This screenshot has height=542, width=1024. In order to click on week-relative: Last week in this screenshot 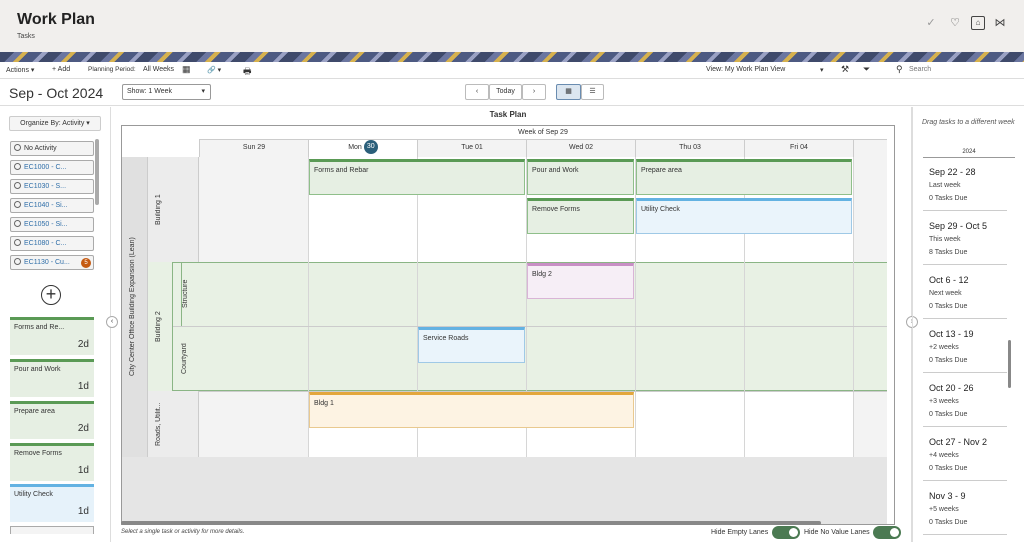, I will do `click(945, 185)`.